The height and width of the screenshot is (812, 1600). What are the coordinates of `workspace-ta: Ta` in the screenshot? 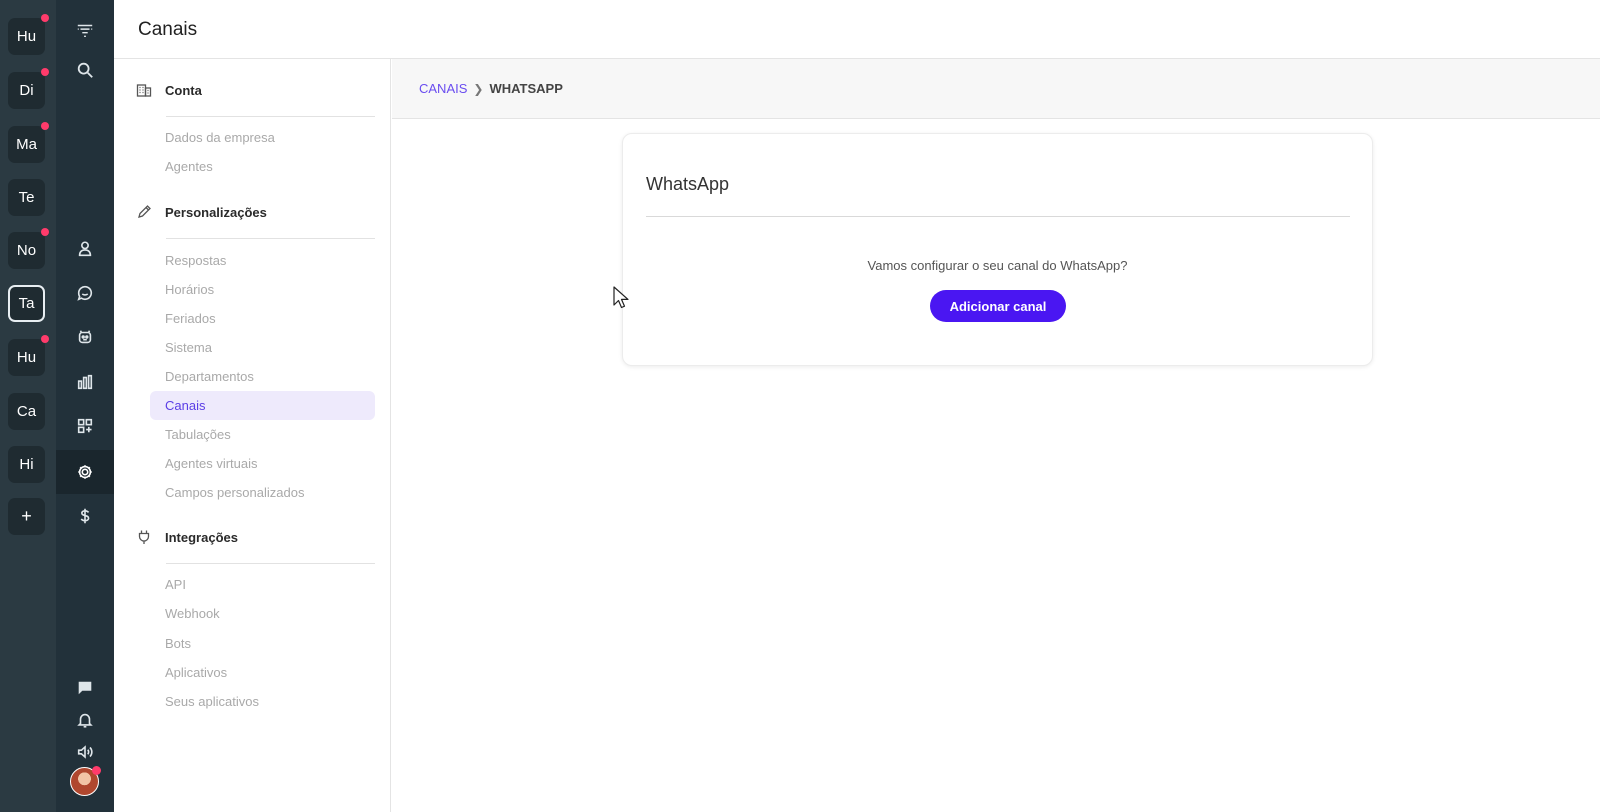 It's located at (26, 303).